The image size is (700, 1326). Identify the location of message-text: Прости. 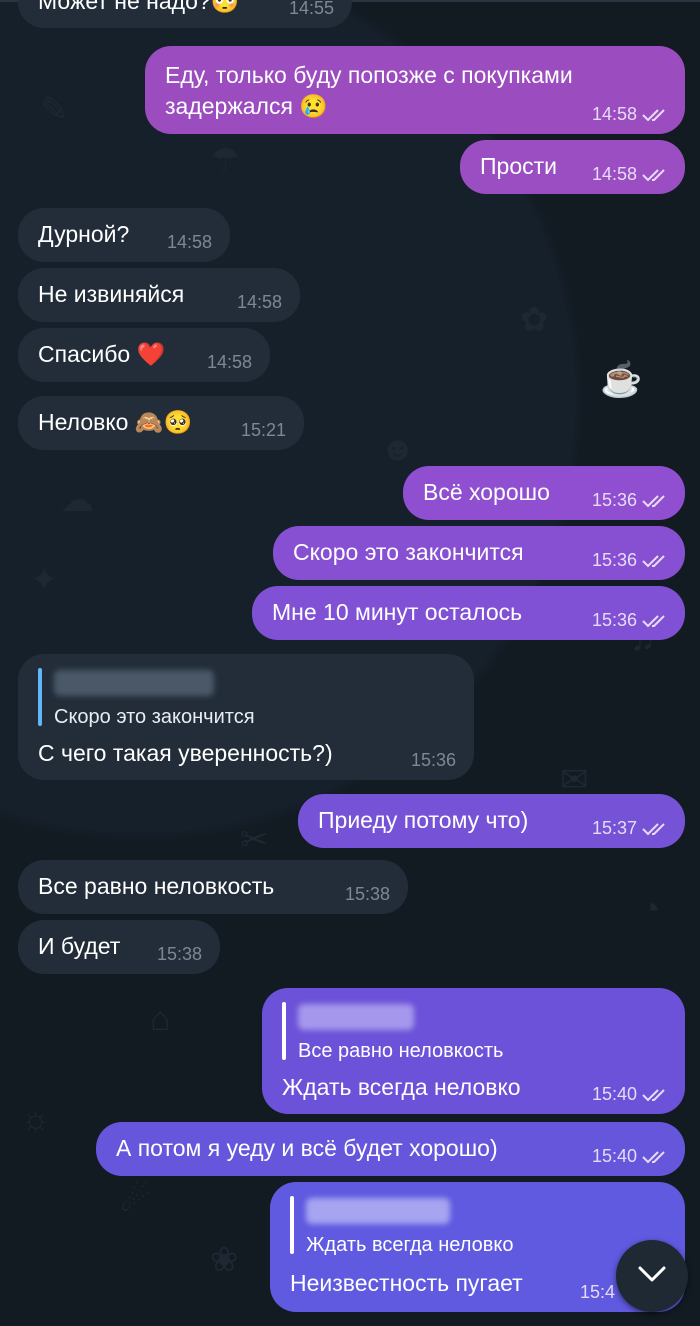
(518, 166).